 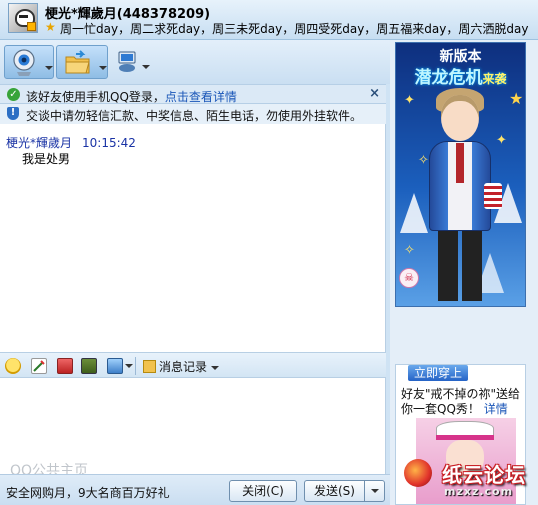 I want to click on safety-text: 交谈中请勿轻信汇款、中奖信息、陌生电话，勿使用外挂软件。, so click(x=194, y=116).